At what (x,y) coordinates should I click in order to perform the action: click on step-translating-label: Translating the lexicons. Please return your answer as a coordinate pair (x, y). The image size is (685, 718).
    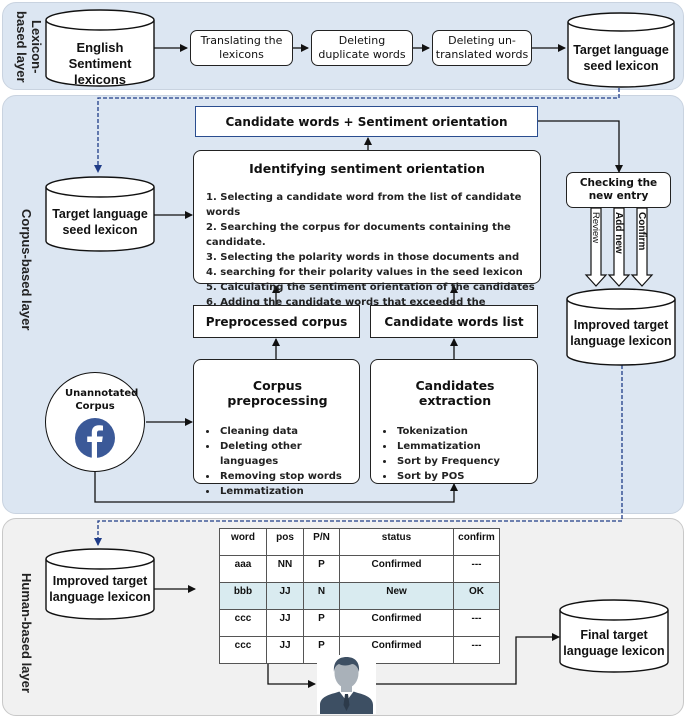
    Looking at the image, I should click on (241, 47).